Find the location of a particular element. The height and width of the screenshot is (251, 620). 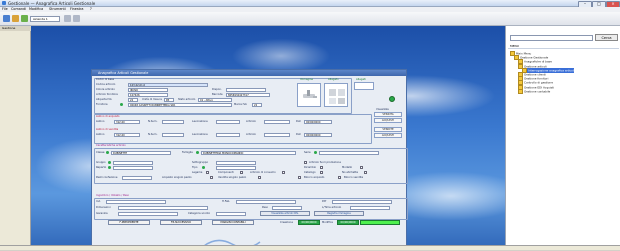

menu-search-input is located at coordinates (551, 38).